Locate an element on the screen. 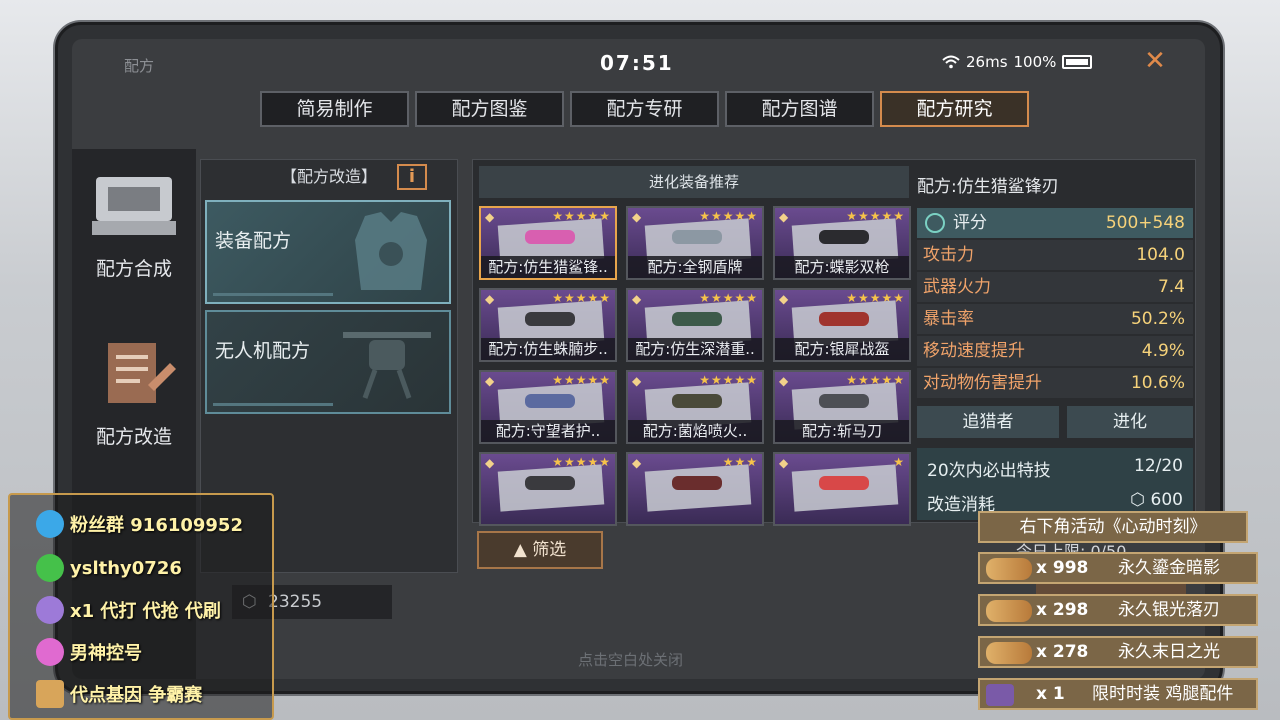 This screenshot has width=1280, height=720. qq-icon is located at coordinates (50, 524).